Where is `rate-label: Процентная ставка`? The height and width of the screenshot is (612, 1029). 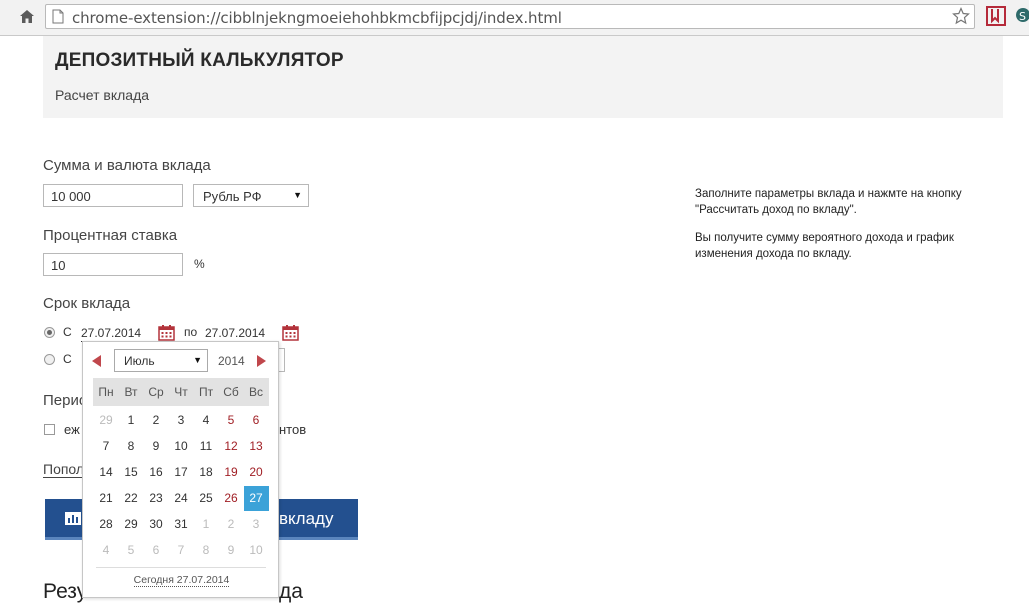 rate-label: Процентная ставка is located at coordinates (110, 235).